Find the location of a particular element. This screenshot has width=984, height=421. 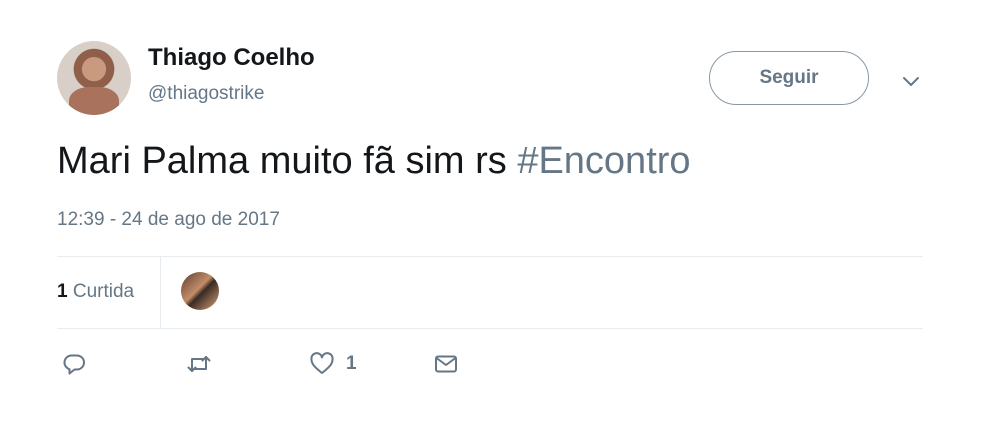

tweet-text-body: Mari Palma muito fã sim rs is located at coordinates (287, 161).